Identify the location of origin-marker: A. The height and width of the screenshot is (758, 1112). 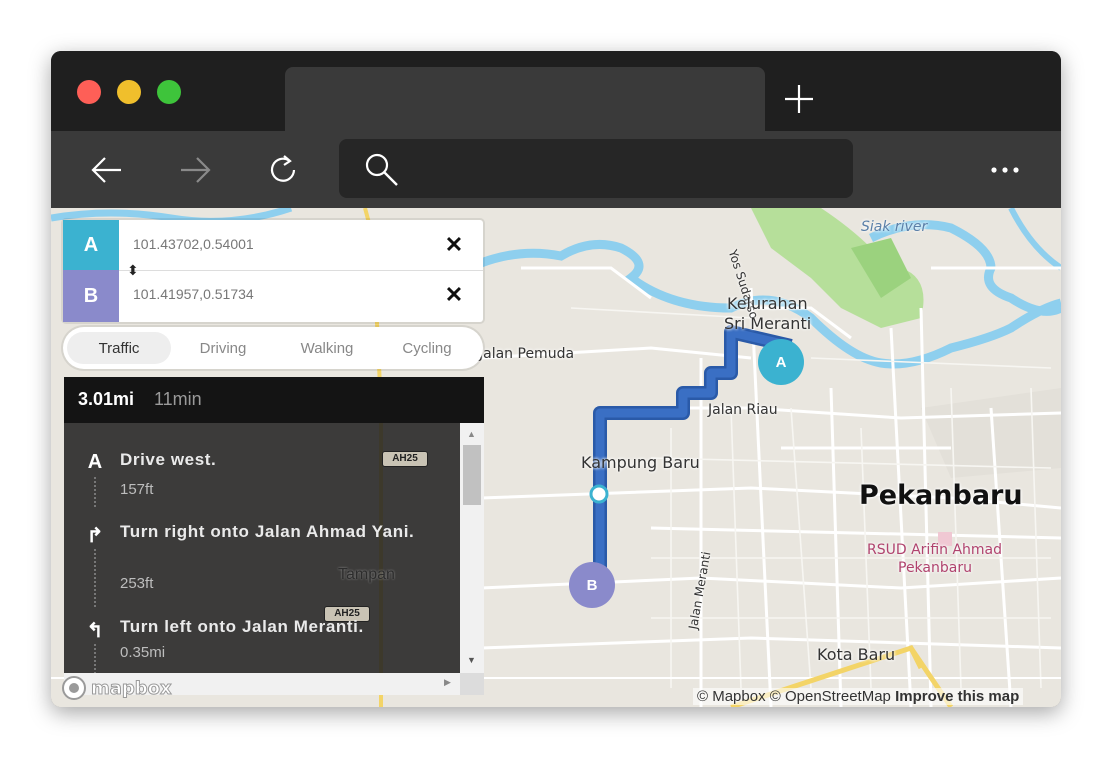
(781, 362).